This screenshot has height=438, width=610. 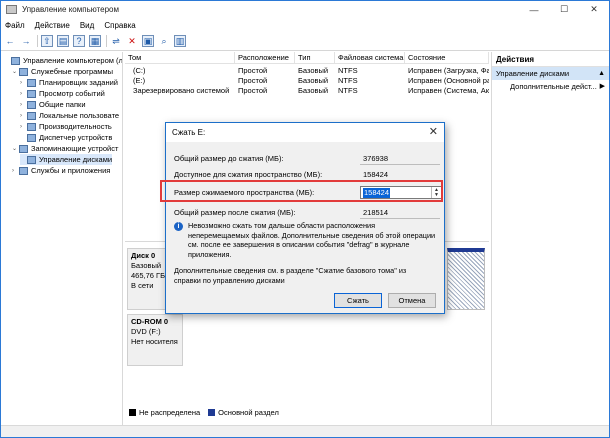 What do you see at coordinates (307, 213) in the screenshot?
I see `total-after-row: Общий размер после сжатия (МБ): 218514` at bounding box center [307, 213].